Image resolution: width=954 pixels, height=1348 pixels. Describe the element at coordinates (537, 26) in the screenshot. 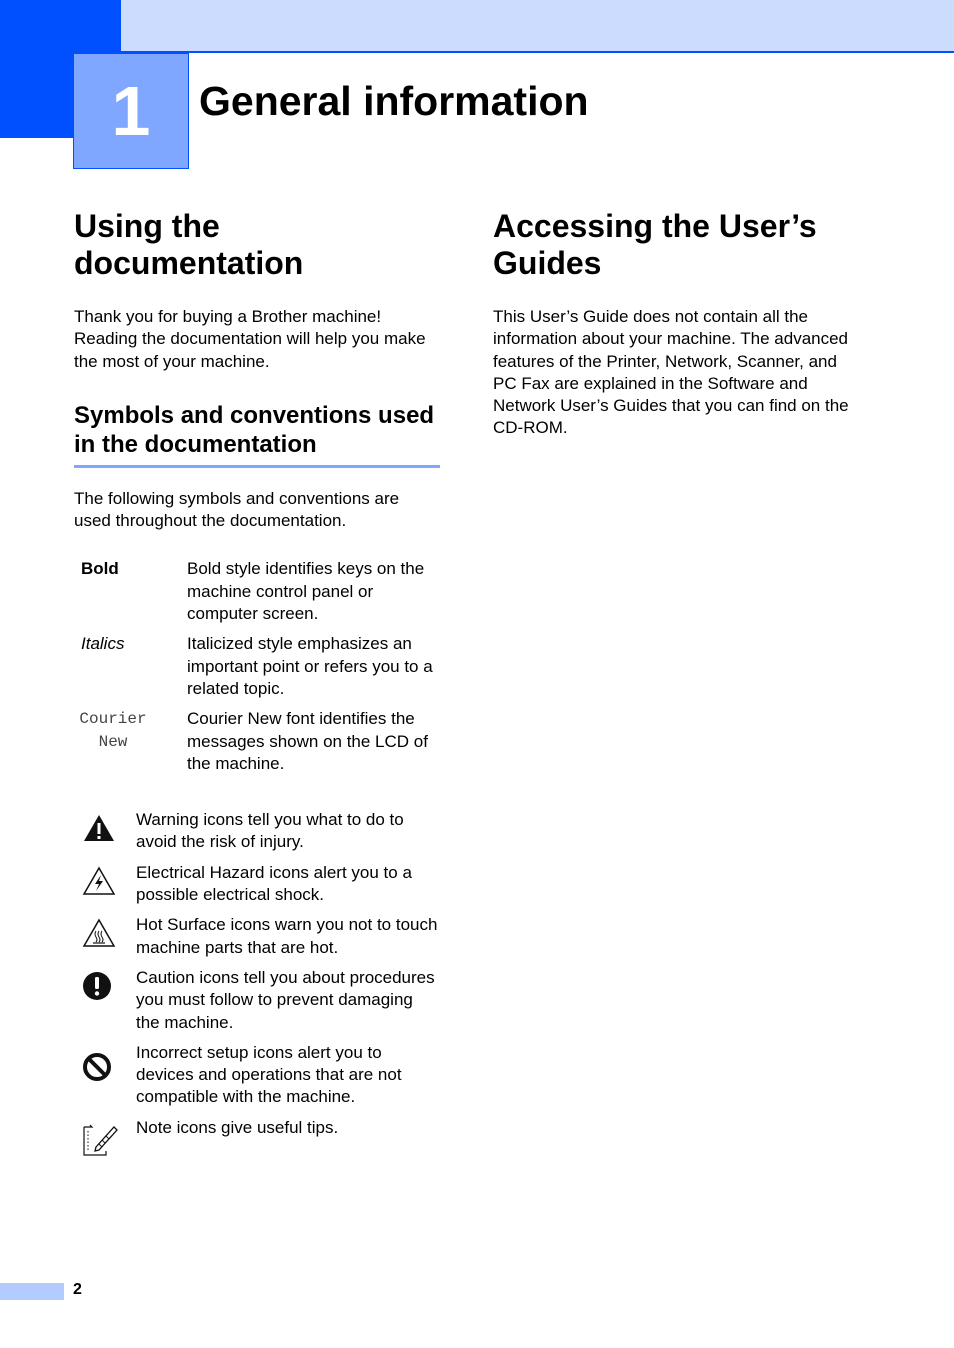

I see `header-light-band` at that location.